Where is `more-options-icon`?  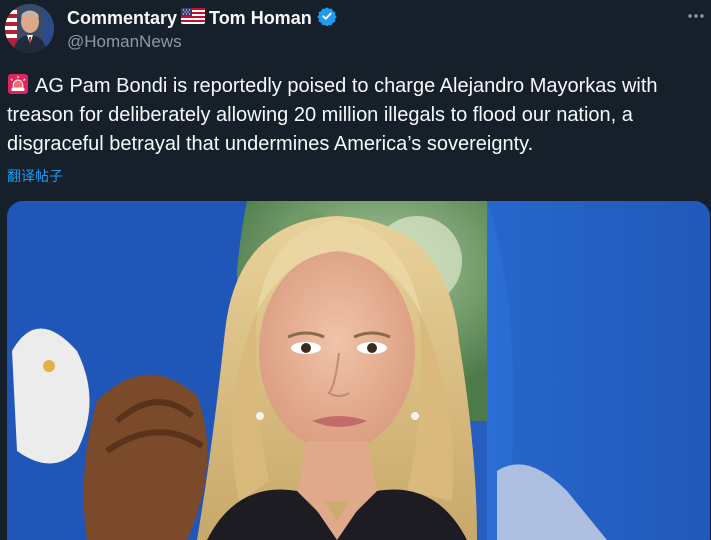 more-options-icon is located at coordinates (696, 16).